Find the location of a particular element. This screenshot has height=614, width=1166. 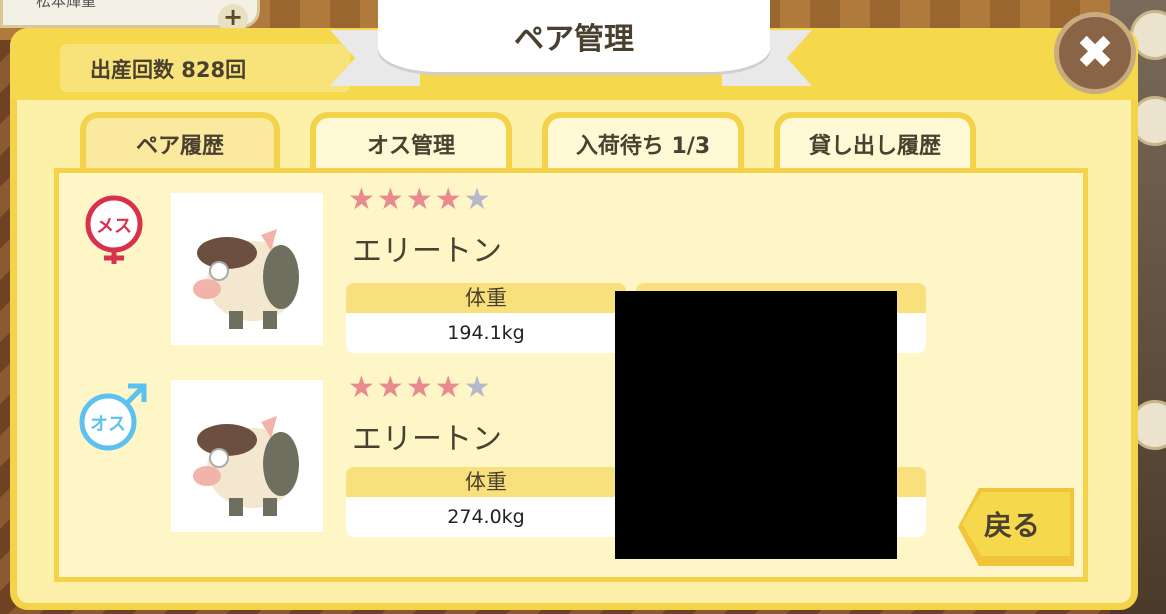

female-icon: メス is located at coordinates (114, 229).